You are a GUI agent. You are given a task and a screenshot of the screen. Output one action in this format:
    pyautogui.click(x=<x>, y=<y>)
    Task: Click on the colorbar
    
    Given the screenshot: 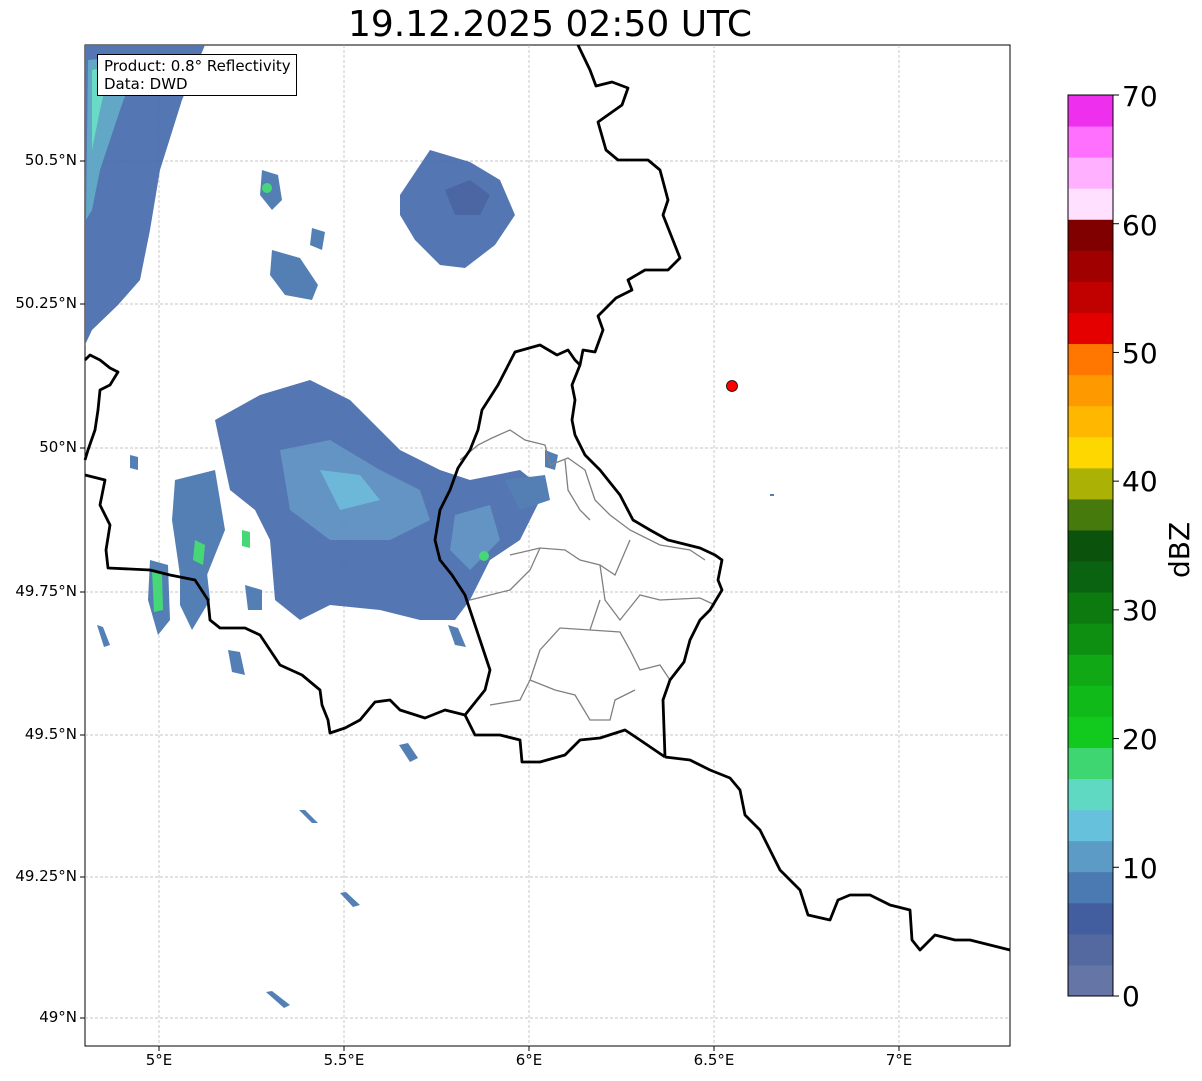 What is the action you would take?
    pyautogui.click(x=1093, y=545)
    